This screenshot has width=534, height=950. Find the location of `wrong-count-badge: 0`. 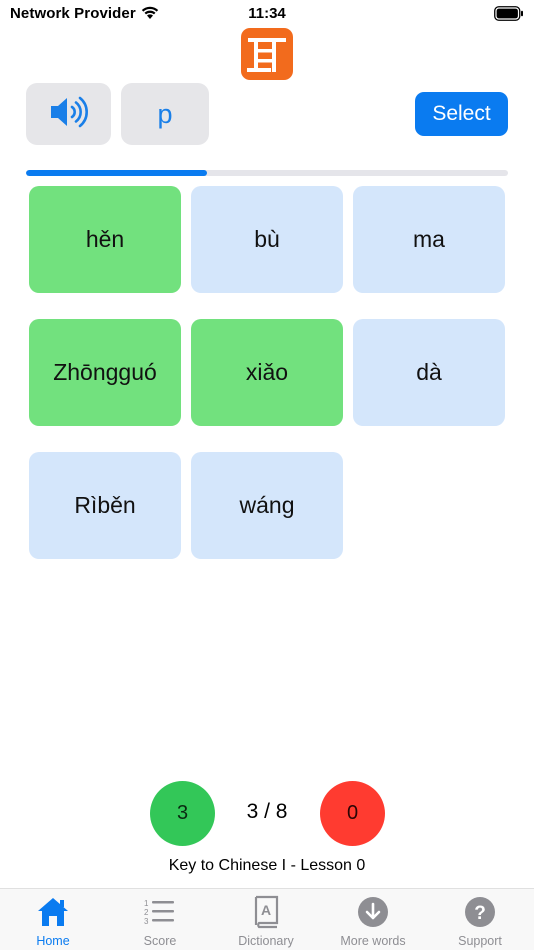

wrong-count-badge: 0 is located at coordinates (352, 813).